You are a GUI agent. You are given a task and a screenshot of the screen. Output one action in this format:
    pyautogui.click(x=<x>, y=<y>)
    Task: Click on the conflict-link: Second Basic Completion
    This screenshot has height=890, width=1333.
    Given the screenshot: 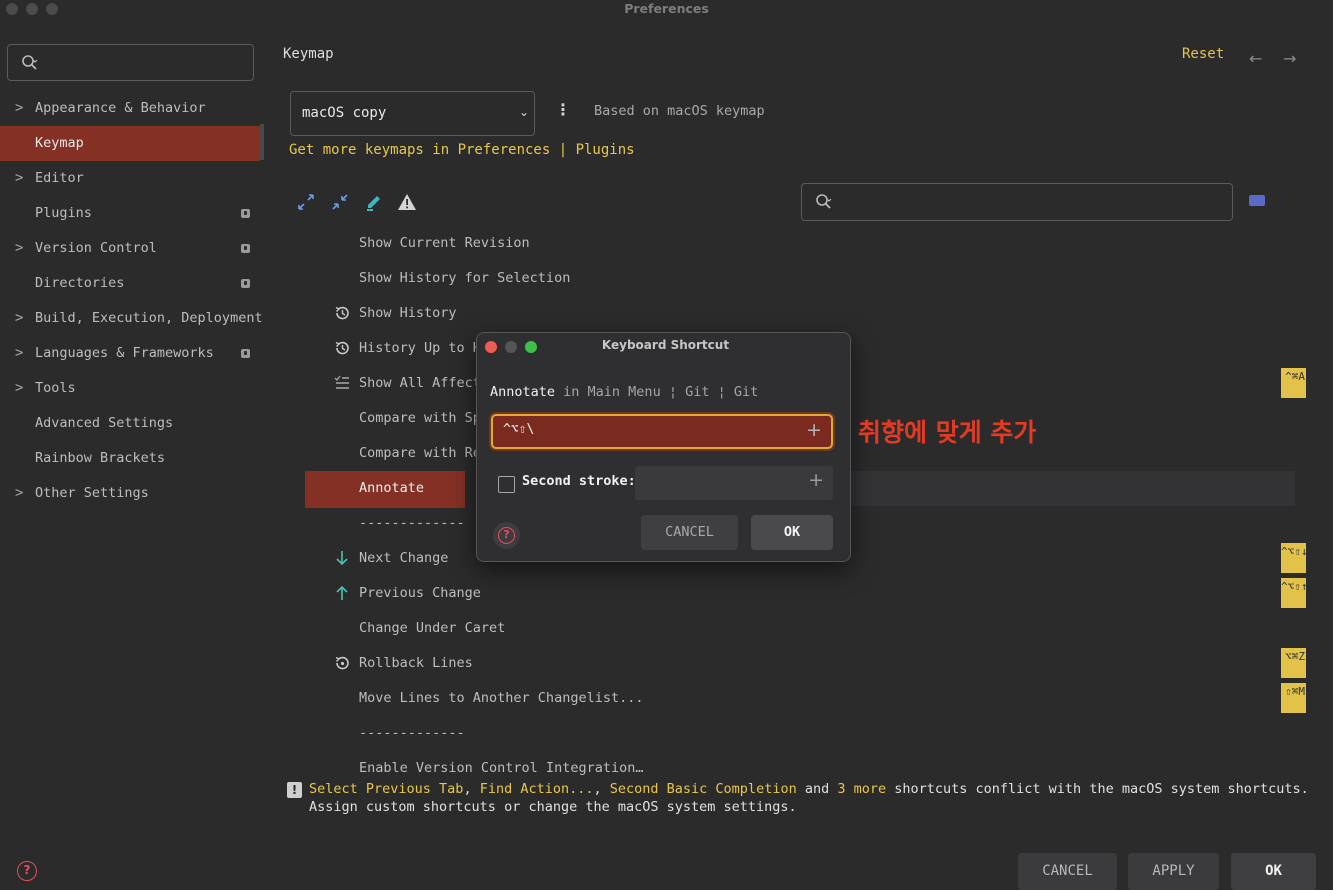 What is the action you would take?
    pyautogui.click(x=703, y=789)
    